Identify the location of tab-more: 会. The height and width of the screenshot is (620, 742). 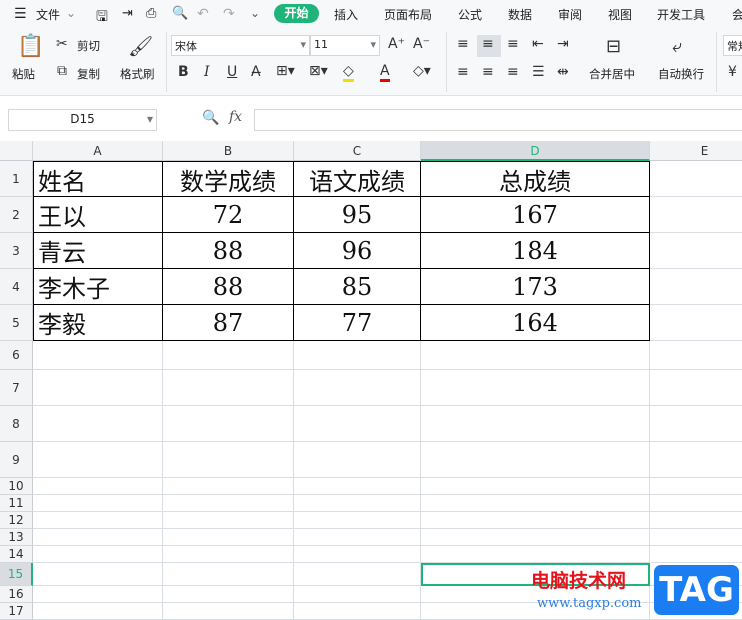
(737, 14).